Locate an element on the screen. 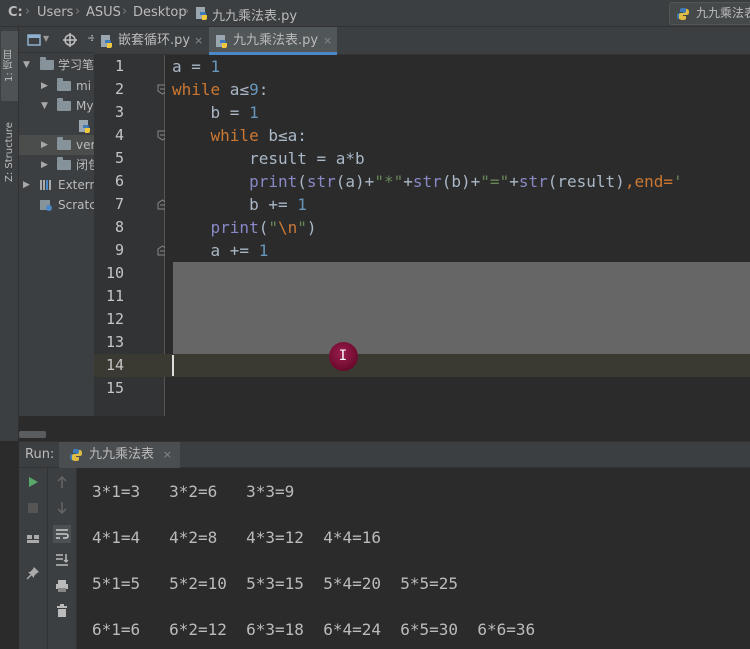 The image size is (750, 649). tree-item-label: Scratc is located at coordinates (76, 205).